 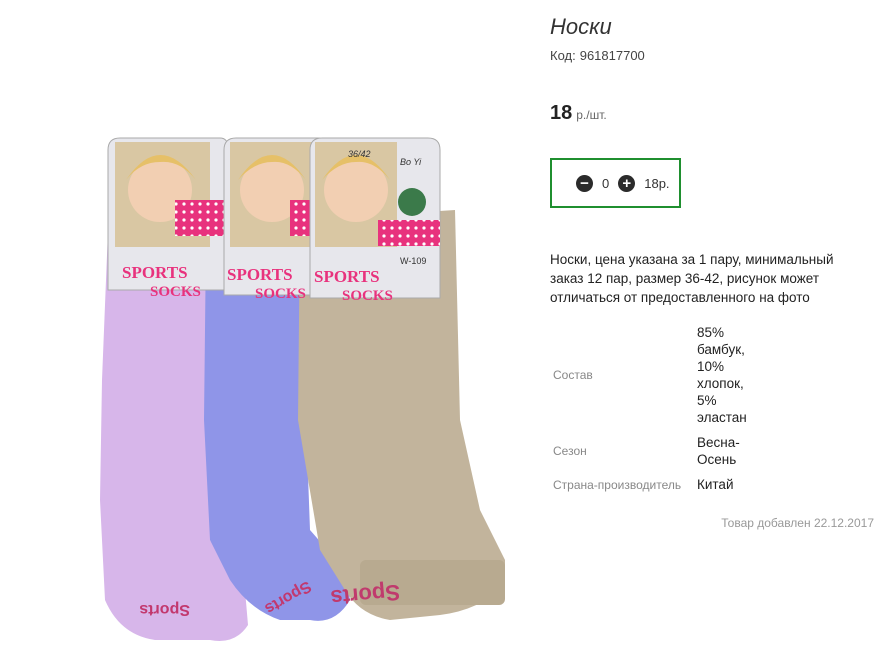 What do you see at coordinates (413, 261) in the screenshot?
I see `package-model-label: W-109` at bounding box center [413, 261].